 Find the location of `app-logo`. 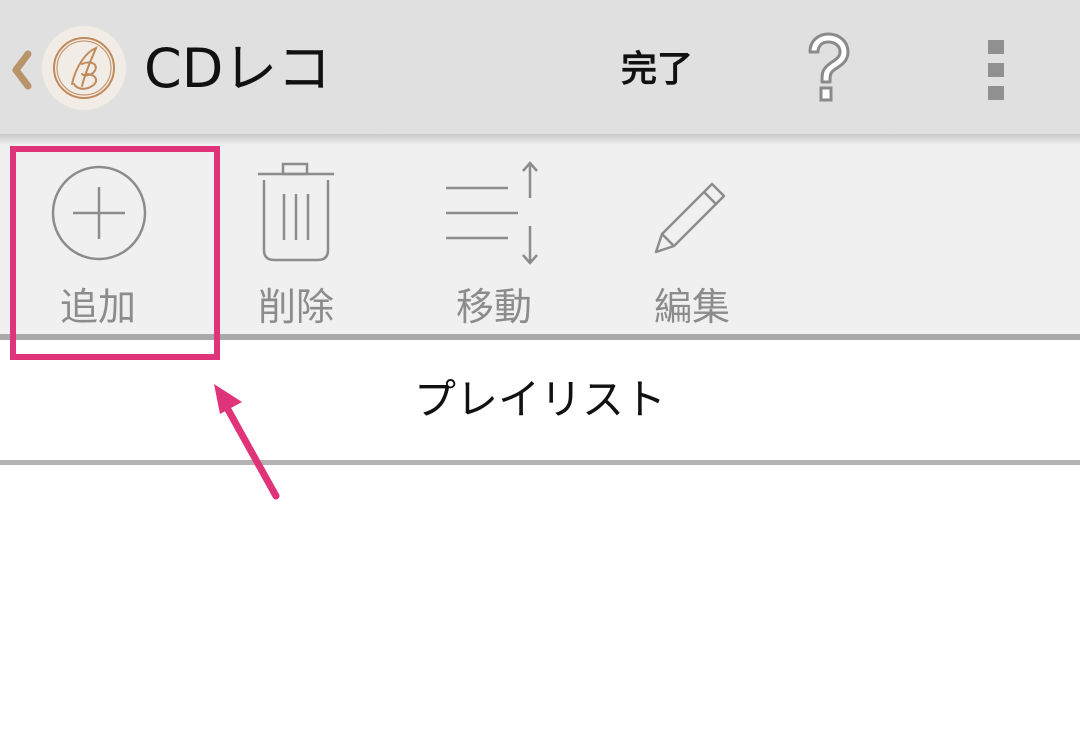

app-logo is located at coordinates (84, 68).